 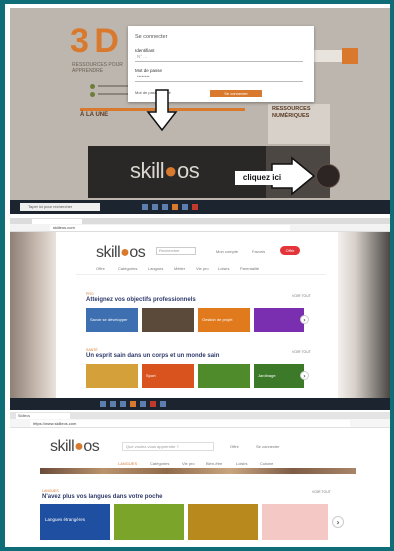 I want to click on windows-taskbar: Taper ici pour rechercher, so click(x=200, y=207).